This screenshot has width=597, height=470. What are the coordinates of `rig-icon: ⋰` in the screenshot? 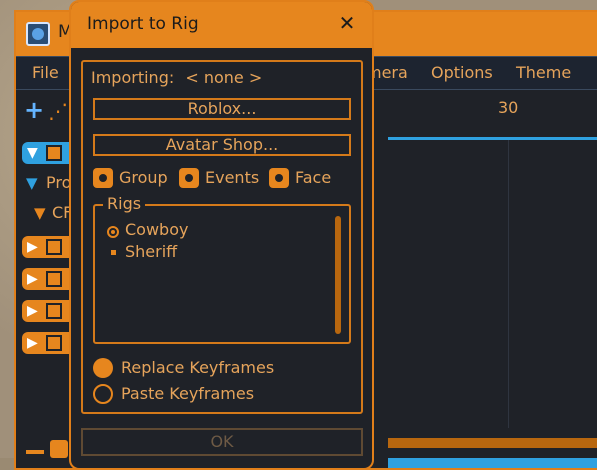 It's located at (59, 111).